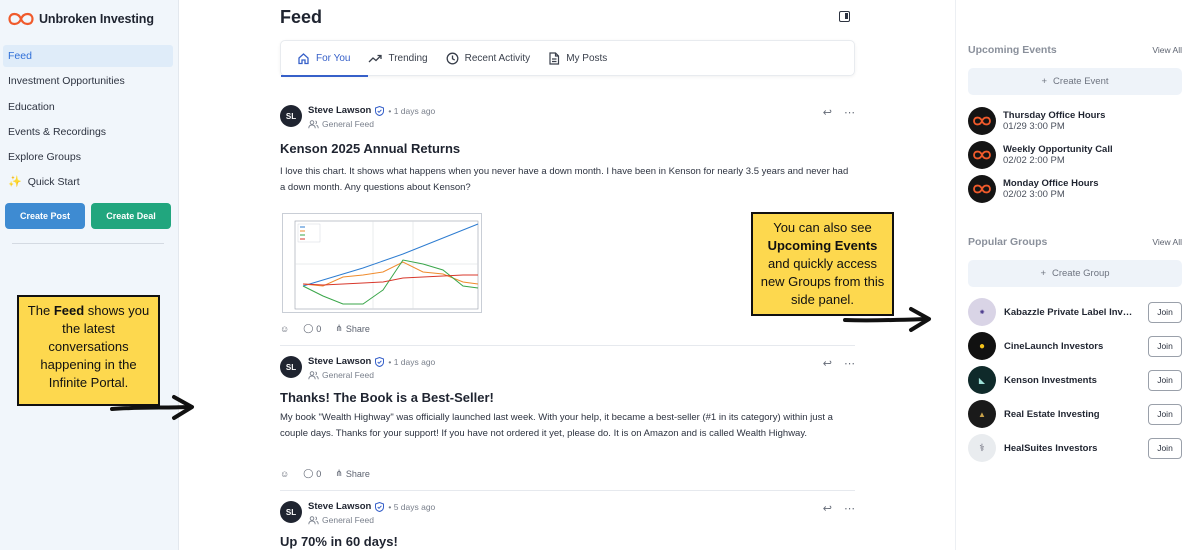 The image size is (1200, 550). Describe the element at coordinates (40, 310) in the screenshot. I see `callout-text: The` at that location.